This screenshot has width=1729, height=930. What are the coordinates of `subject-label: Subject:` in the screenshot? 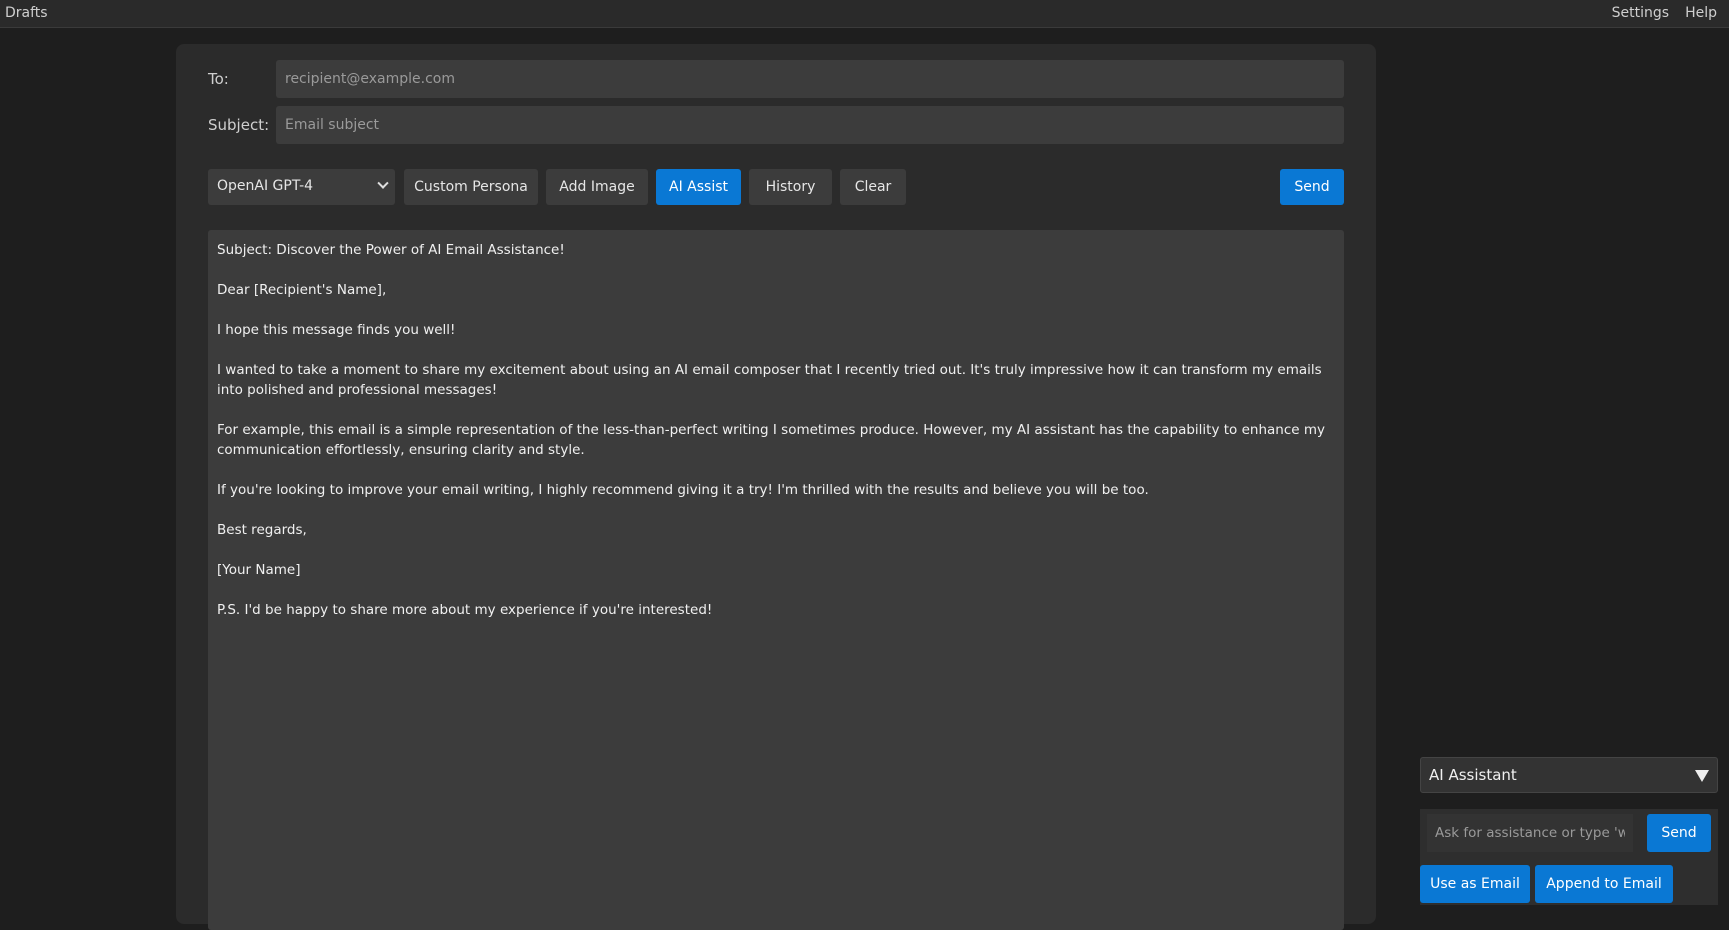 It's located at (239, 125).